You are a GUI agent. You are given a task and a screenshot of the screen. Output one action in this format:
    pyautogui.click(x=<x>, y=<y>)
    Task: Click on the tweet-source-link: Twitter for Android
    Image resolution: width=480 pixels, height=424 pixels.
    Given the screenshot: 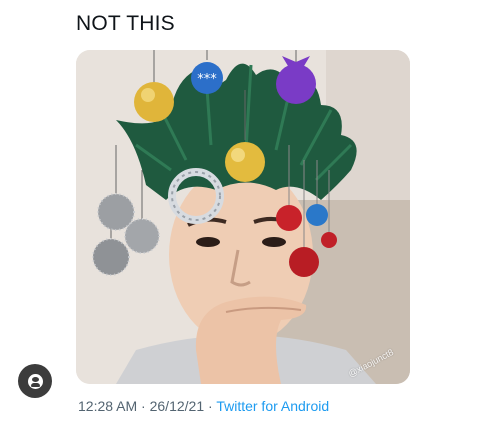 What is the action you would take?
    pyautogui.click(x=272, y=406)
    